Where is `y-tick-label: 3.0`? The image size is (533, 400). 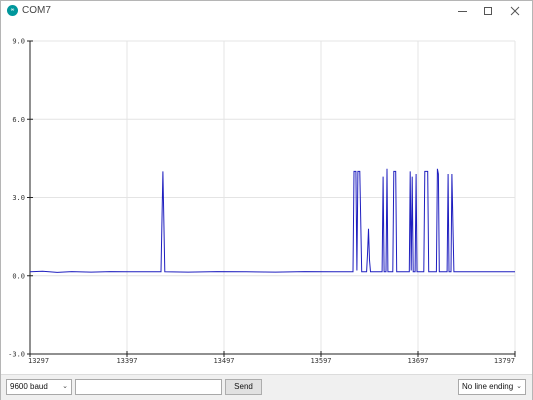
y-tick-label: 3.0 is located at coordinates (18, 198).